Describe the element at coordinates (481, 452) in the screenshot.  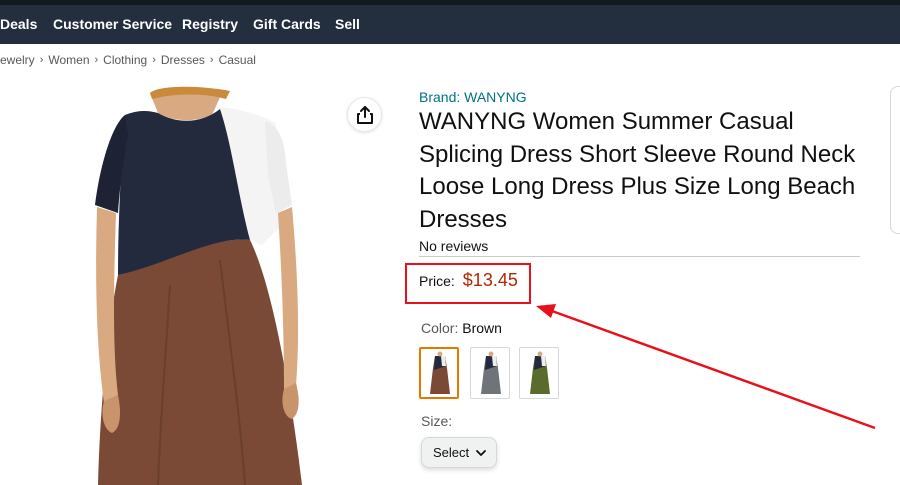
I see `chevron-down-icon` at that location.